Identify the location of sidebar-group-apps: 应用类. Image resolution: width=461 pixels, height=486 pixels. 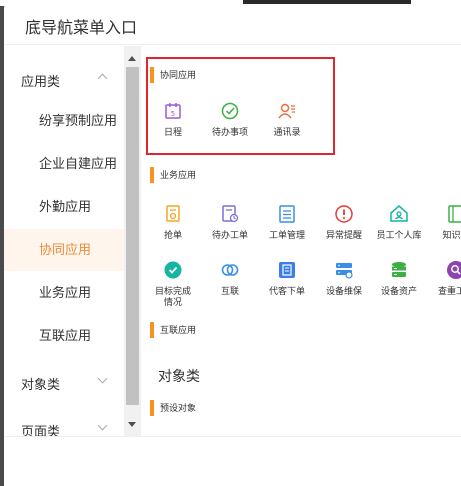
(40, 80).